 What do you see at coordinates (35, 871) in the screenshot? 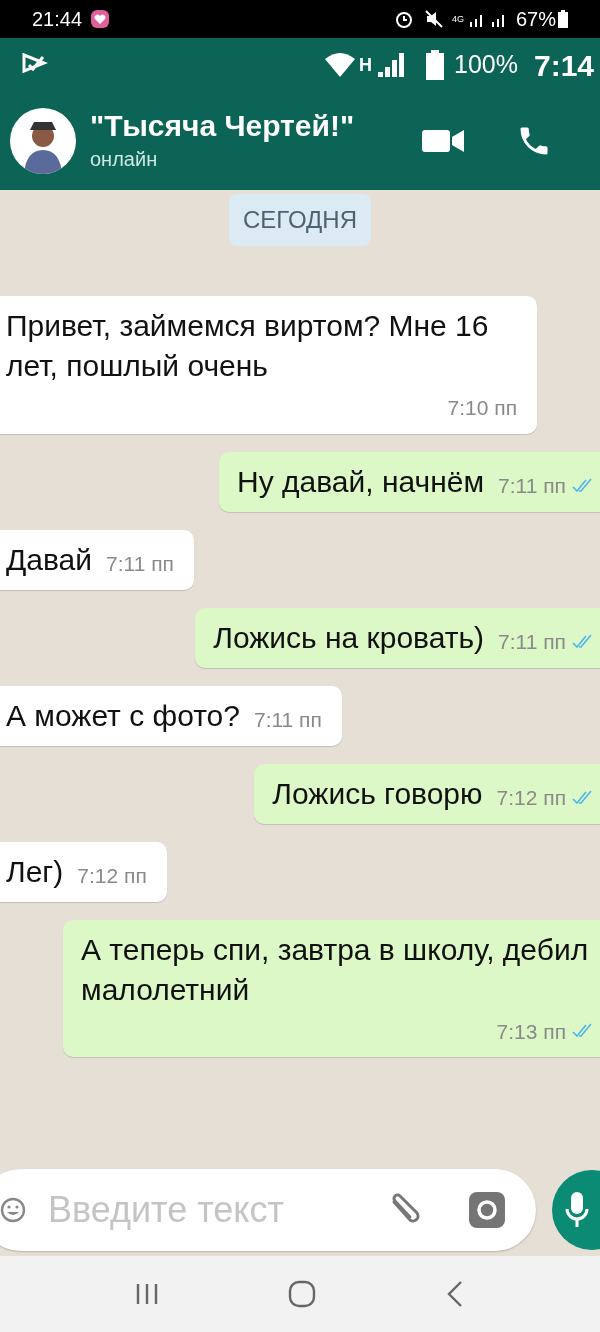
I see `message-text: Лег)` at bounding box center [35, 871].